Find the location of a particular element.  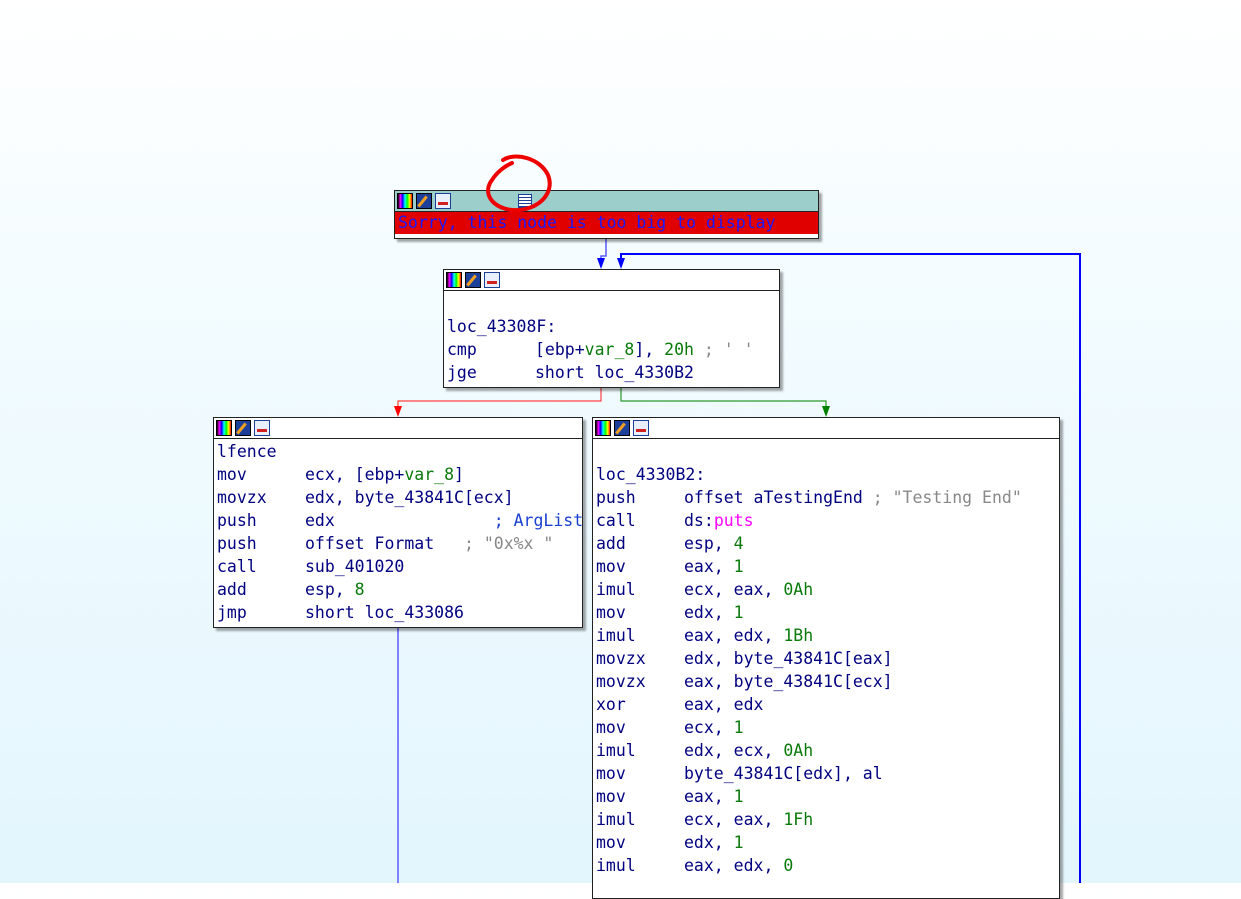

code-line: push offset Format ; "0x%x " is located at coordinates (398, 543).